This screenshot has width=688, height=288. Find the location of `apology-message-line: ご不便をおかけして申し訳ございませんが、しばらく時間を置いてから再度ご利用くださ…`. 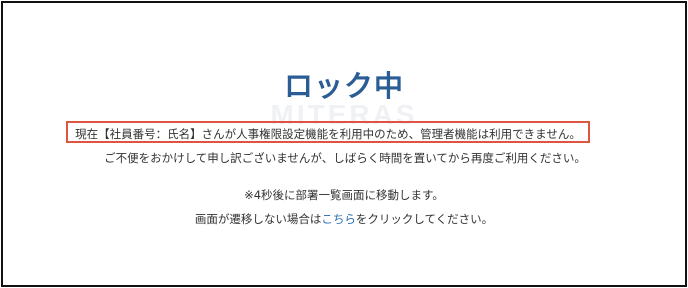

apology-message-line: ご不便をおかけして申し訳ございませんが、しばらく時間を置いてから再度ご利用くださ… is located at coordinates (345, 158).